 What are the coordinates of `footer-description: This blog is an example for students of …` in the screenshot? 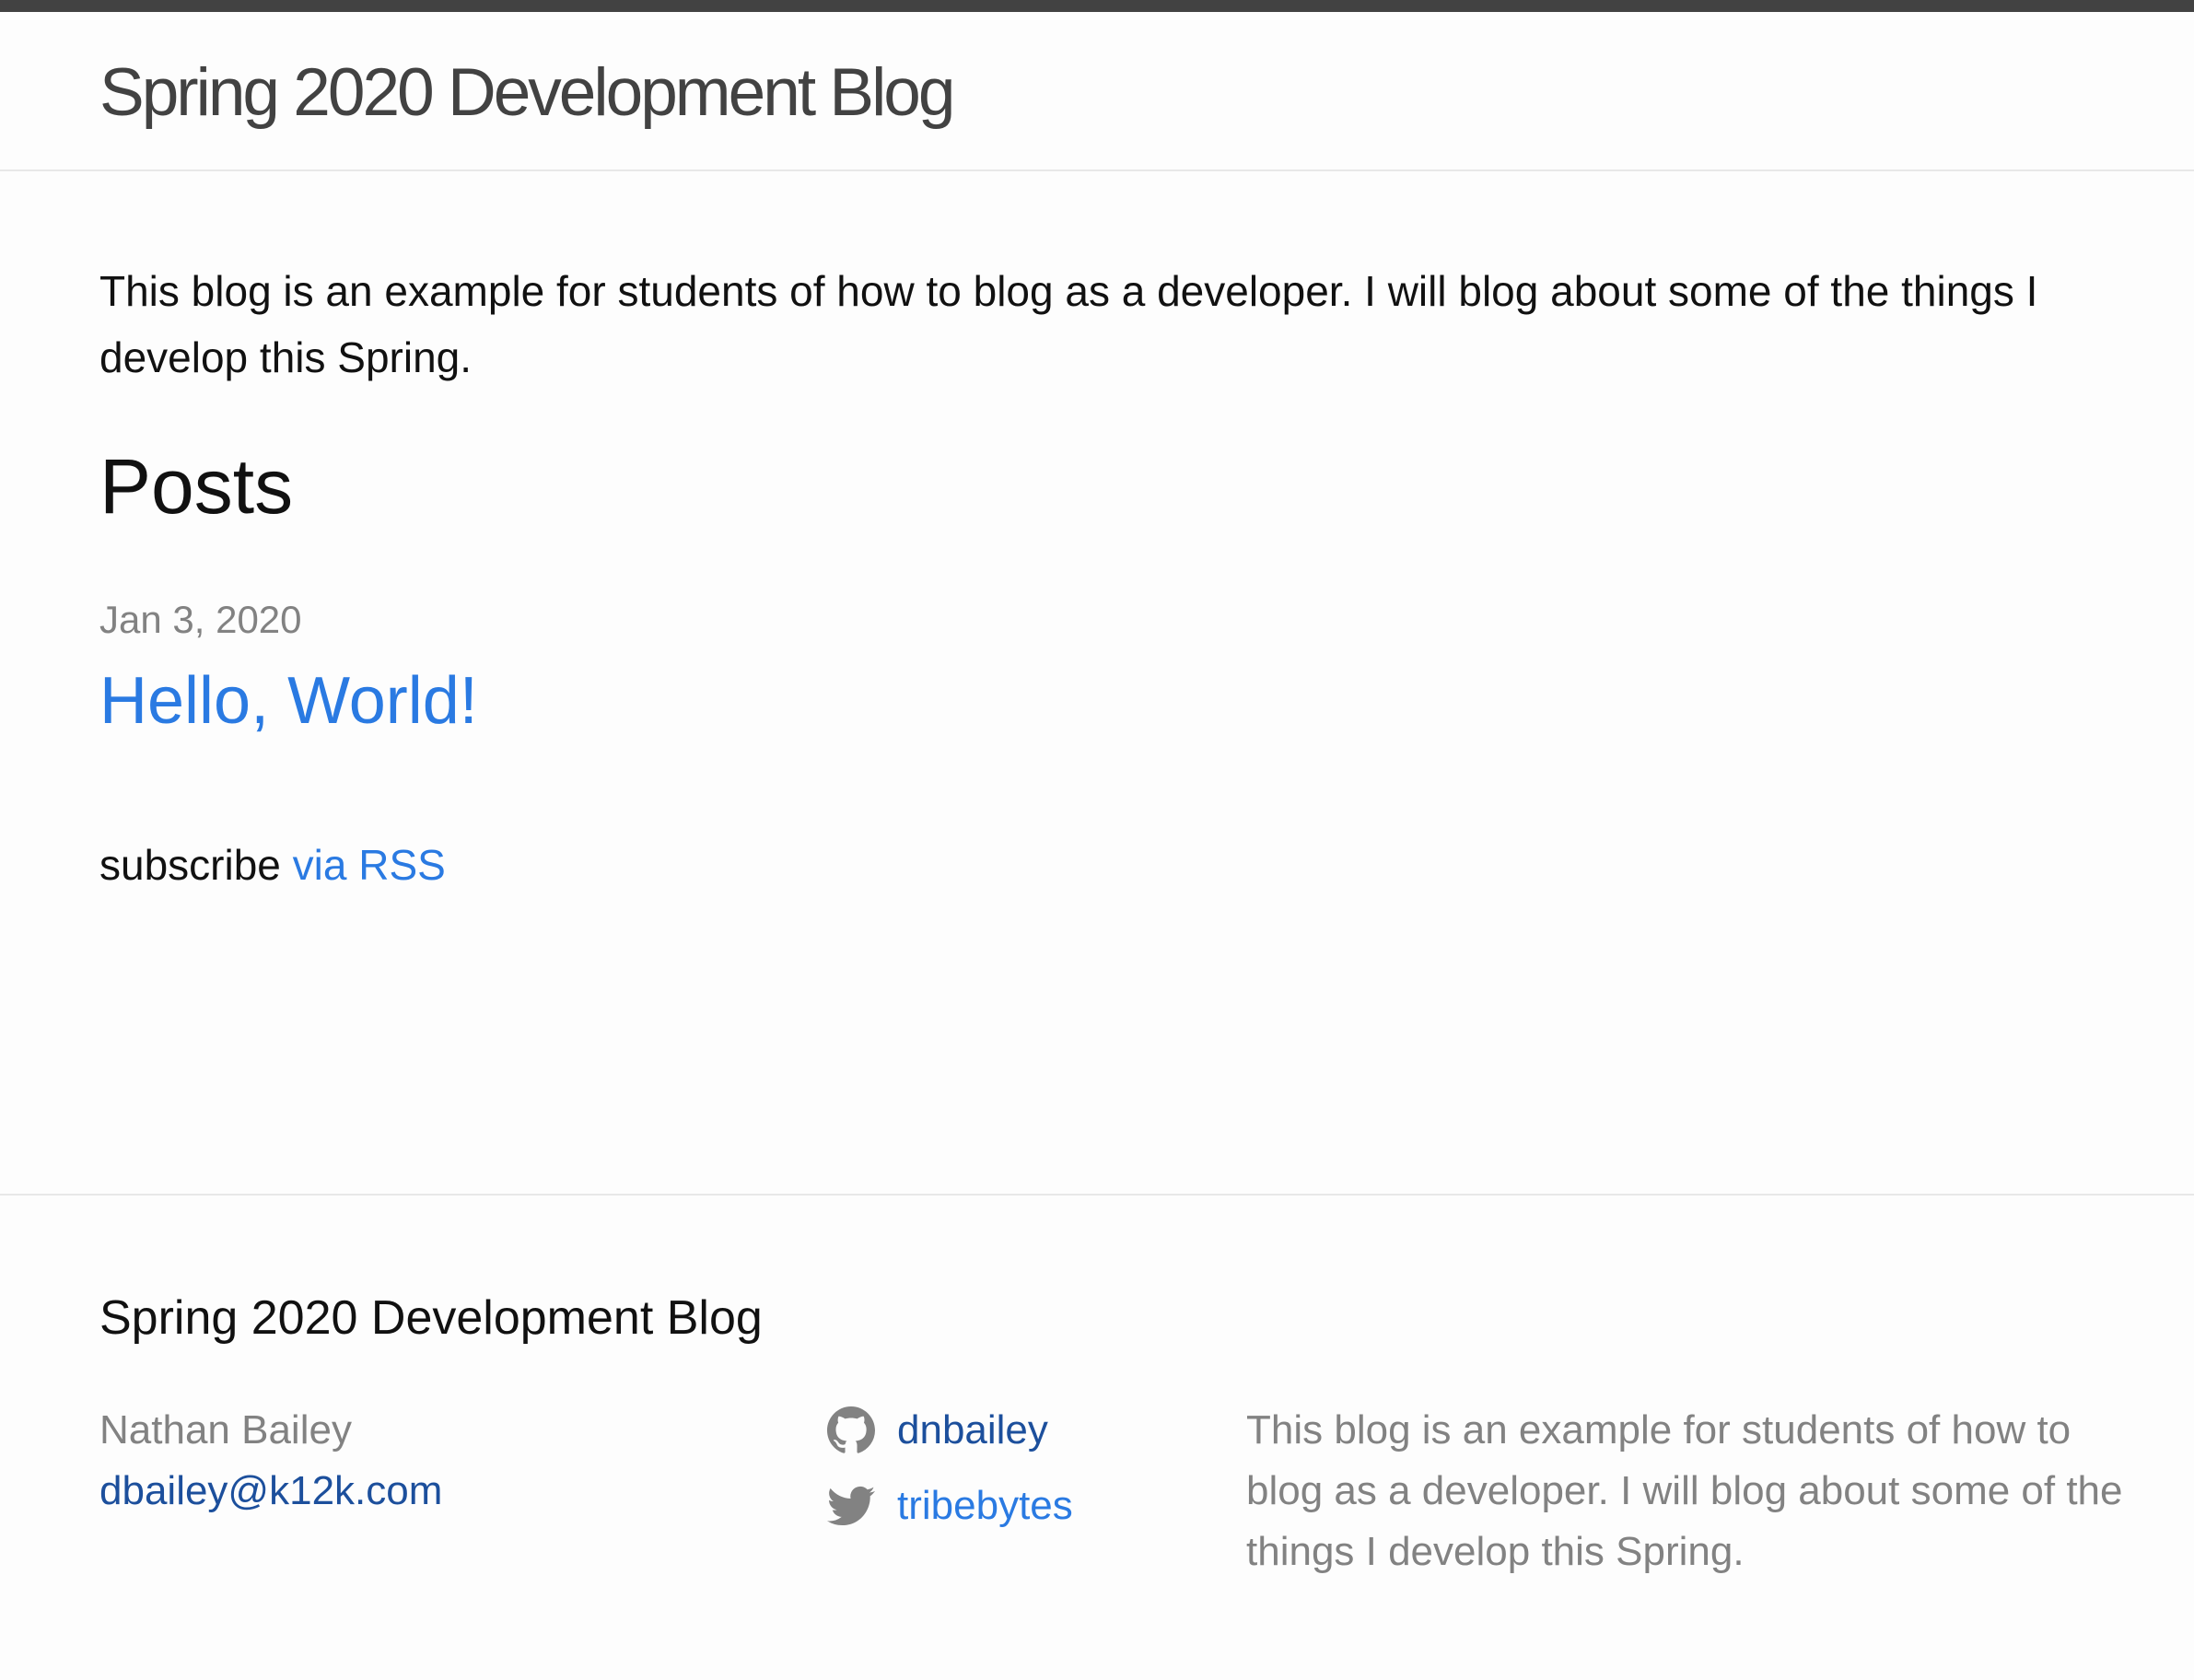 It's located at (1685, 1490).